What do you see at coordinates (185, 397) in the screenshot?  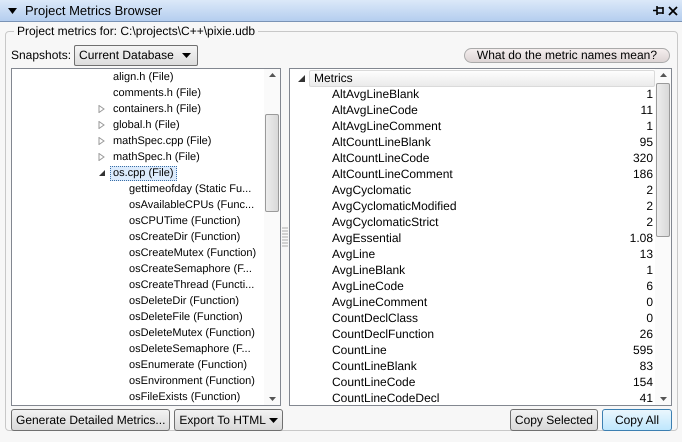 I see `tree-item: osFileExists (Function)` at bounding box center [185, 397].